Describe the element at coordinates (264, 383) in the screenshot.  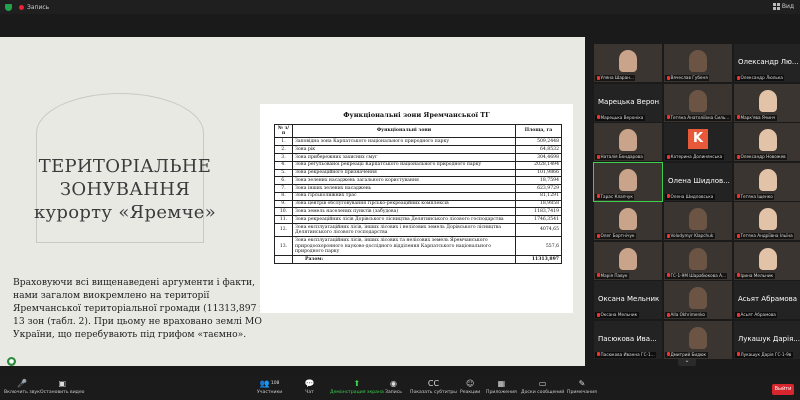
I see `participants-icon: 👥` at that location.